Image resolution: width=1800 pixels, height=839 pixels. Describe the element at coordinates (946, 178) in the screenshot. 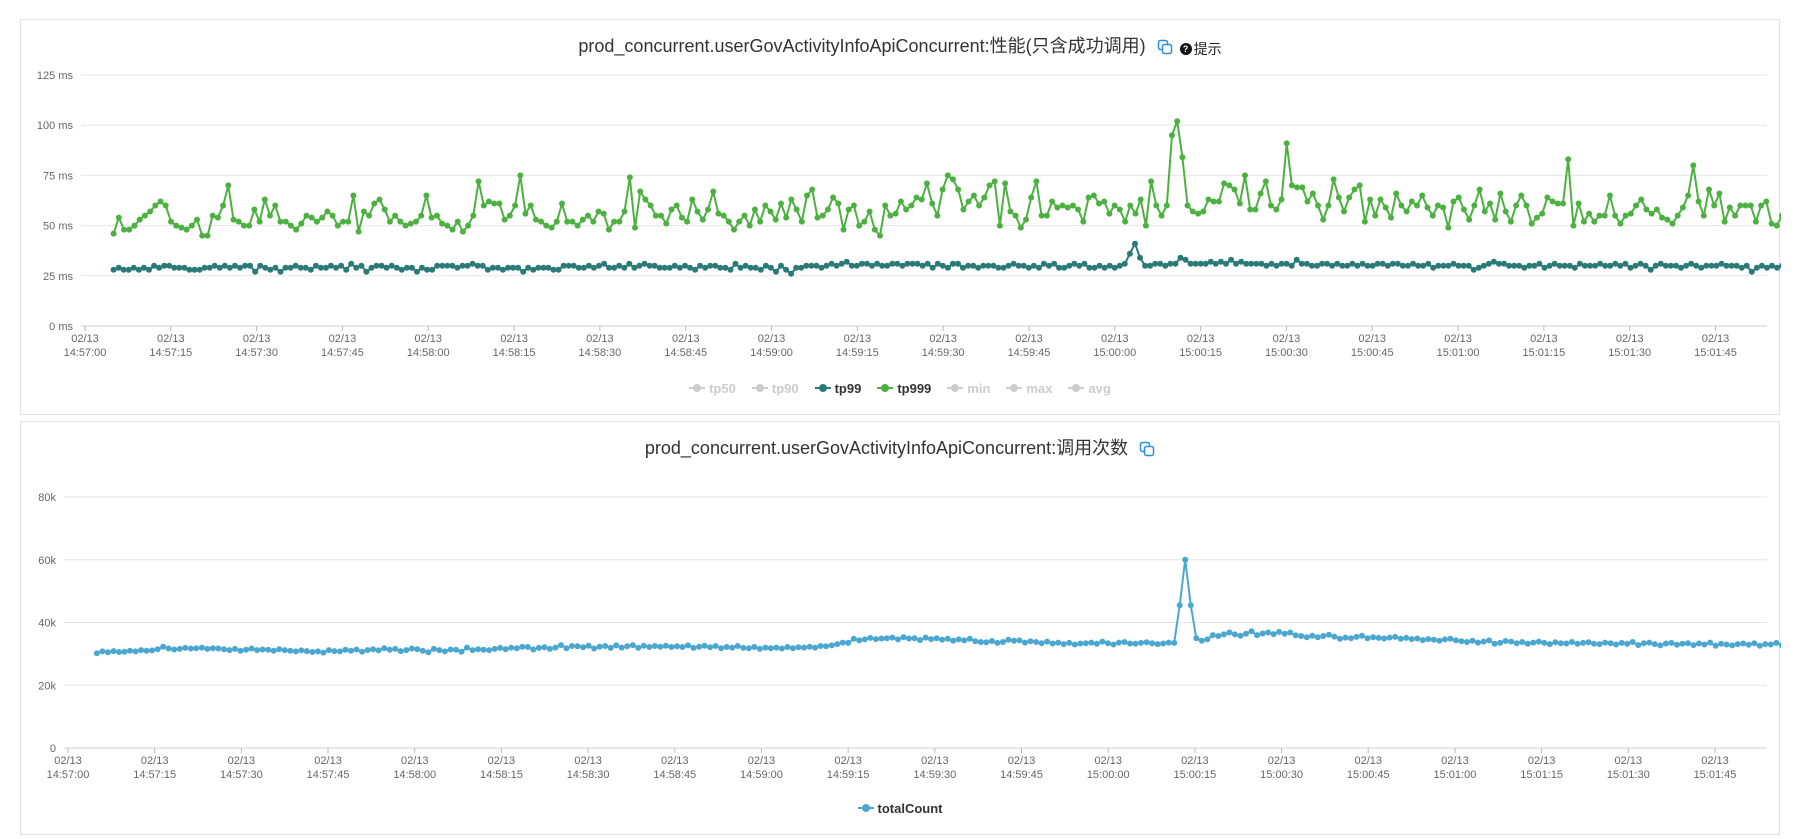

I see `series-line-tp999` at that location.